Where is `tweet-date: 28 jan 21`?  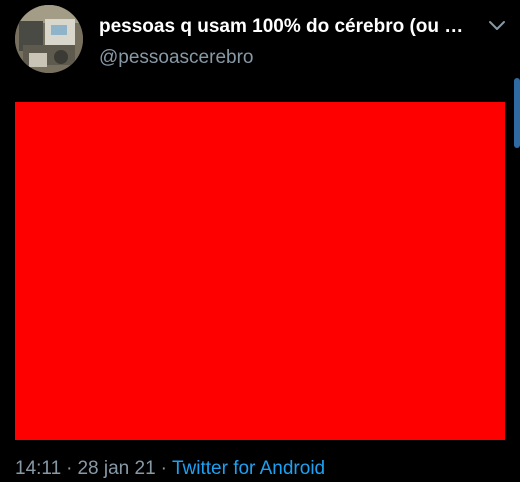 tweet-date: 28 jan 21 is located at coordinates (116, 468).